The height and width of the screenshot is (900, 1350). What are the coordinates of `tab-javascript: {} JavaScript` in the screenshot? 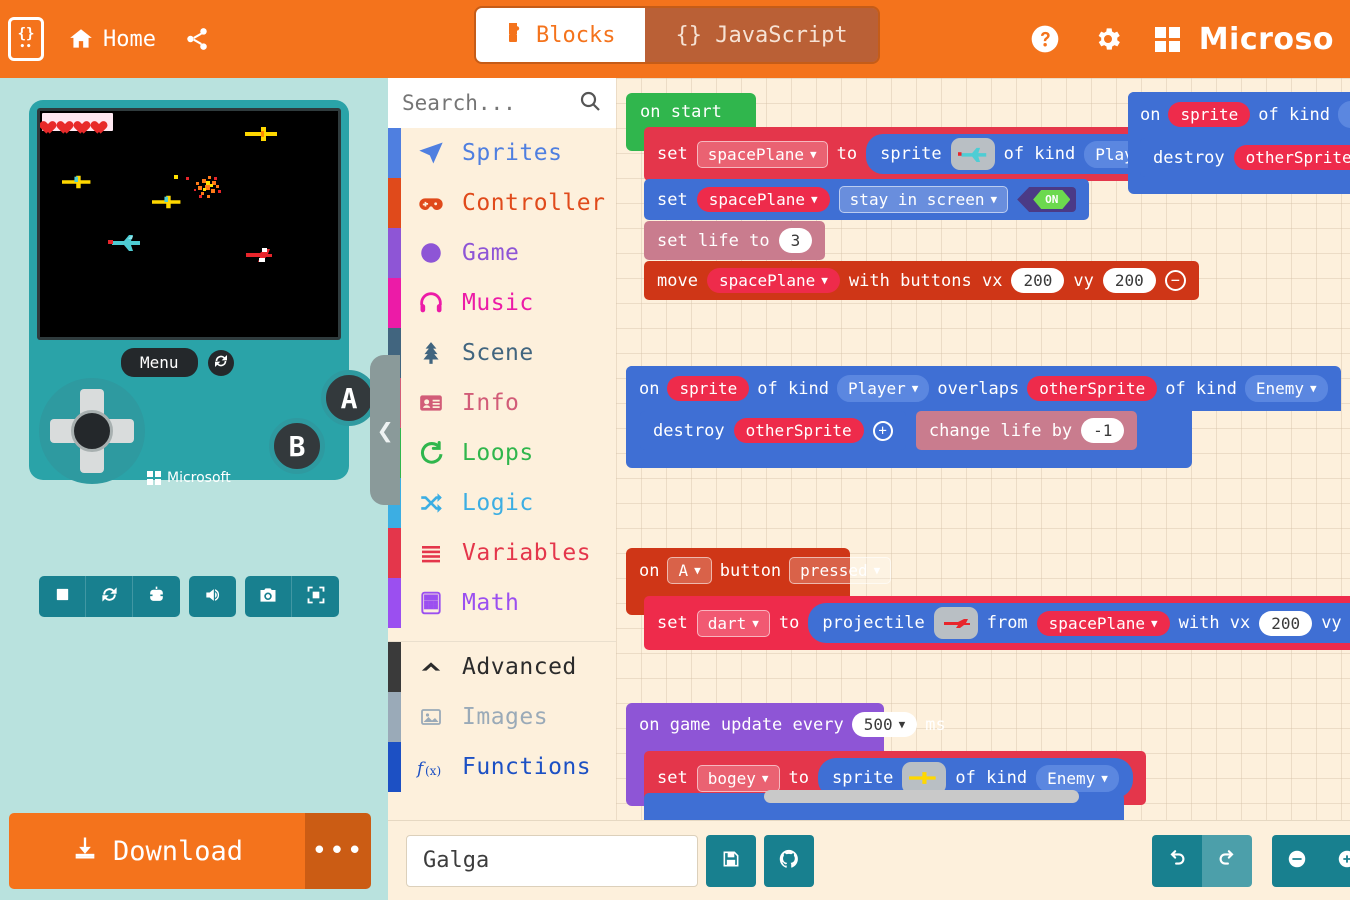 It's located at (761, 35).